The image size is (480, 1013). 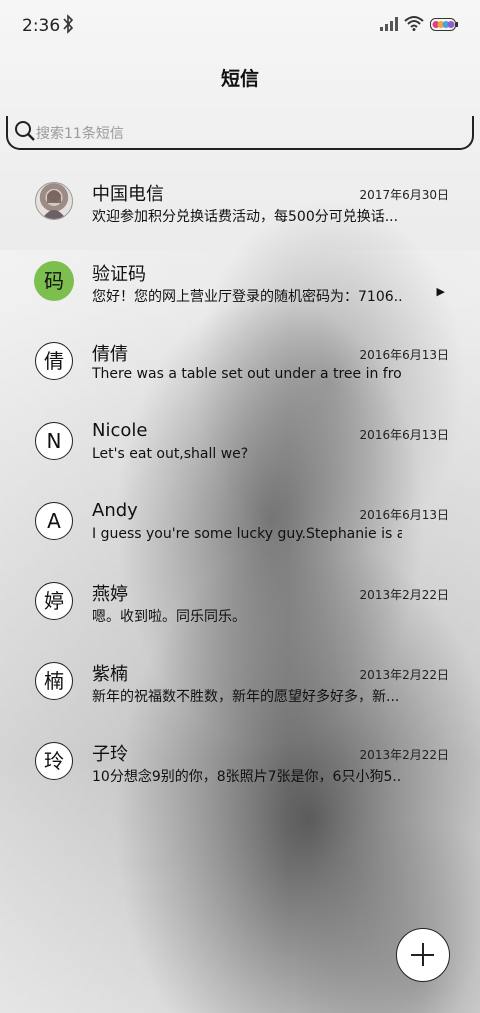 I want to click on contact-name: 子玲, so click(x=110, y=754).